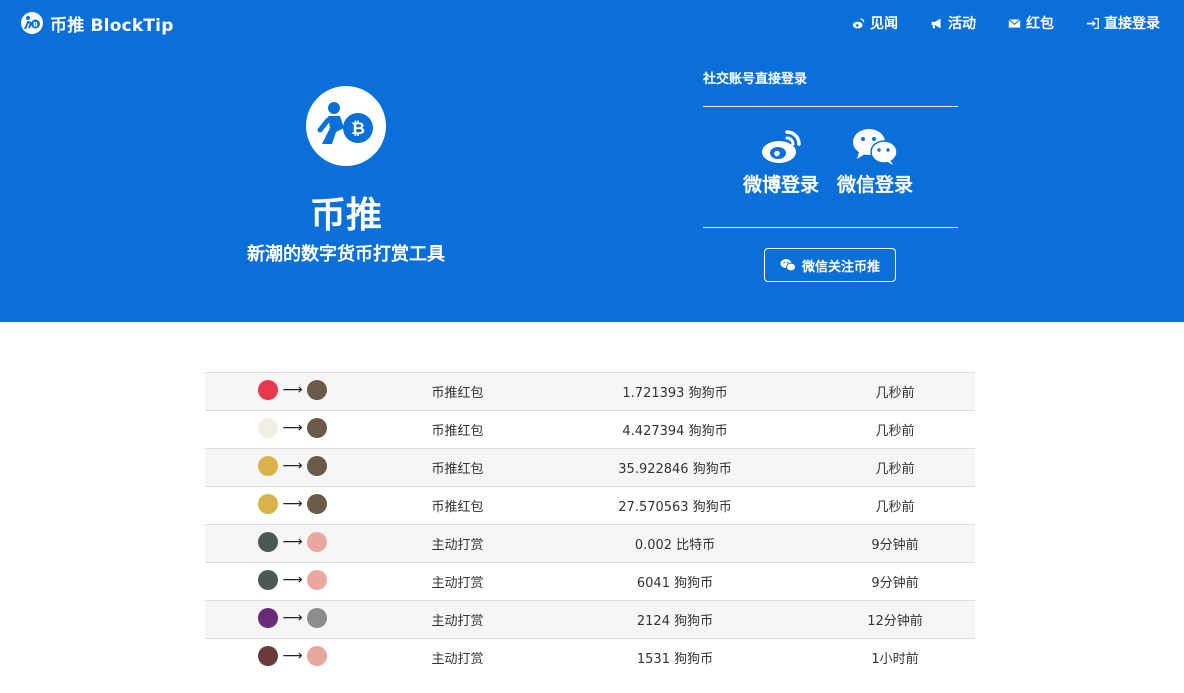 This screenshot has width=1184, height=693. What do you see at coordinates (675, 621) in the screenshot?
I see `tip-amount: 2124 狗狗币` at bounding box center [675, 621].